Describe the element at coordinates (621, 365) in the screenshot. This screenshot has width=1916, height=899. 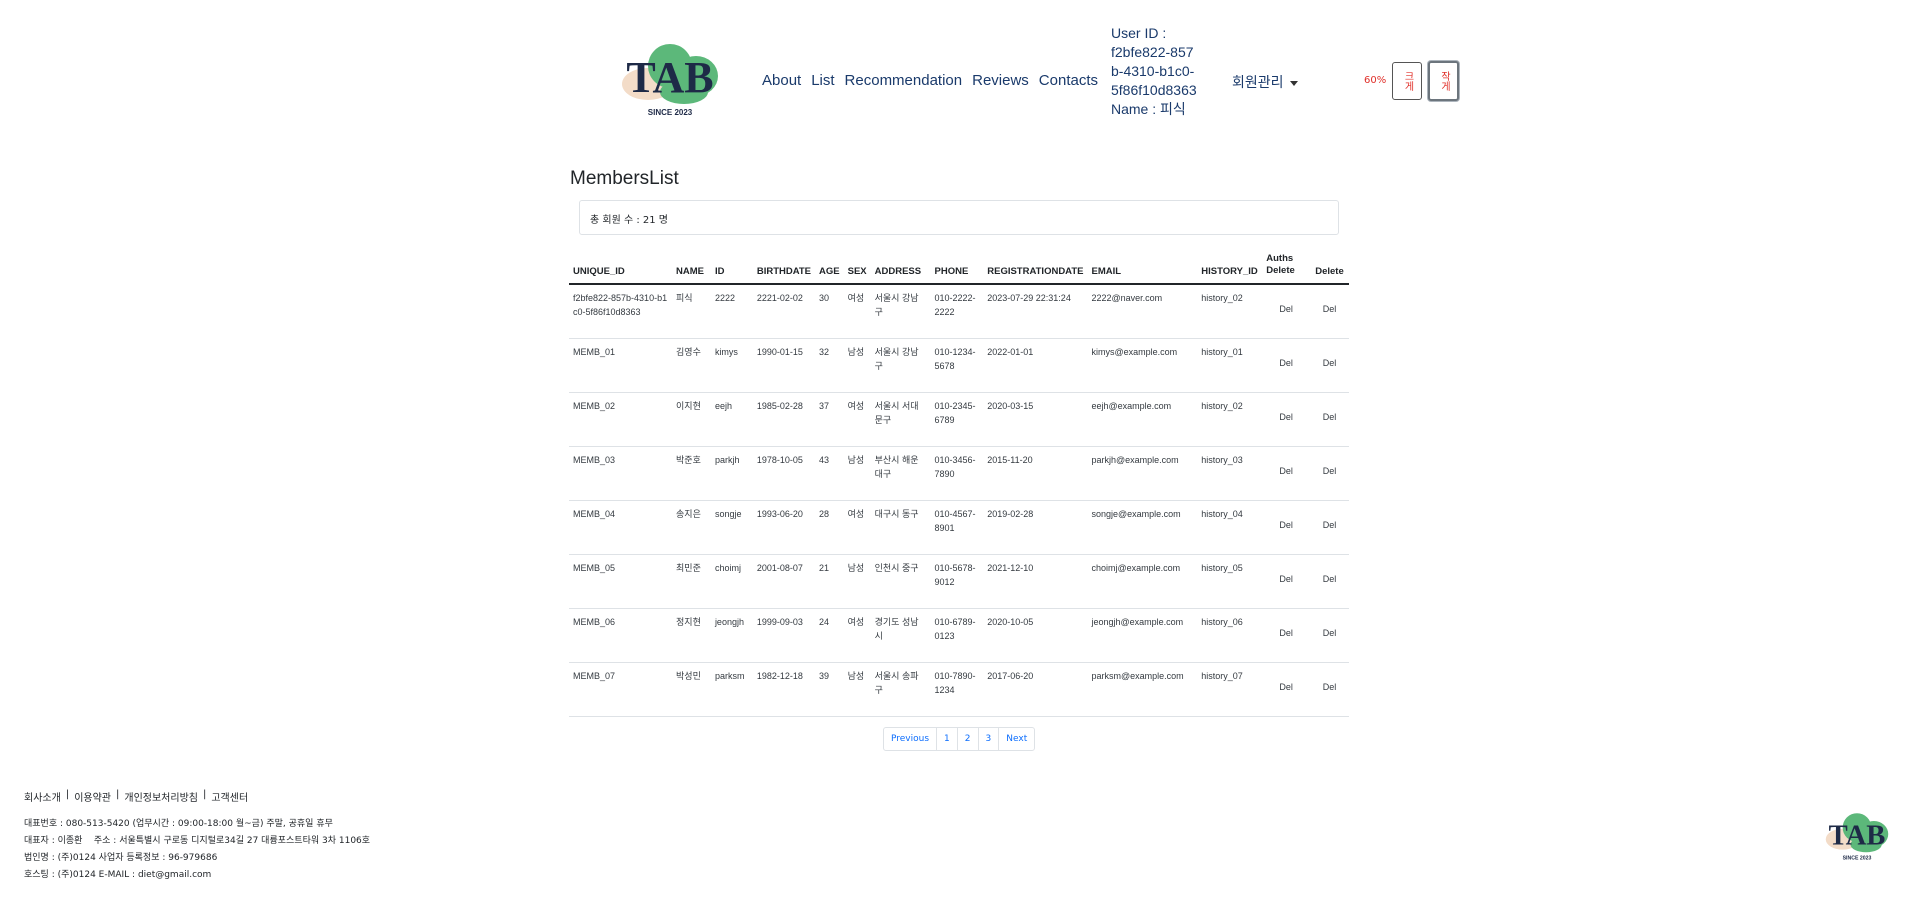
I see `cell-unique-id: MEMB_01` at that location.